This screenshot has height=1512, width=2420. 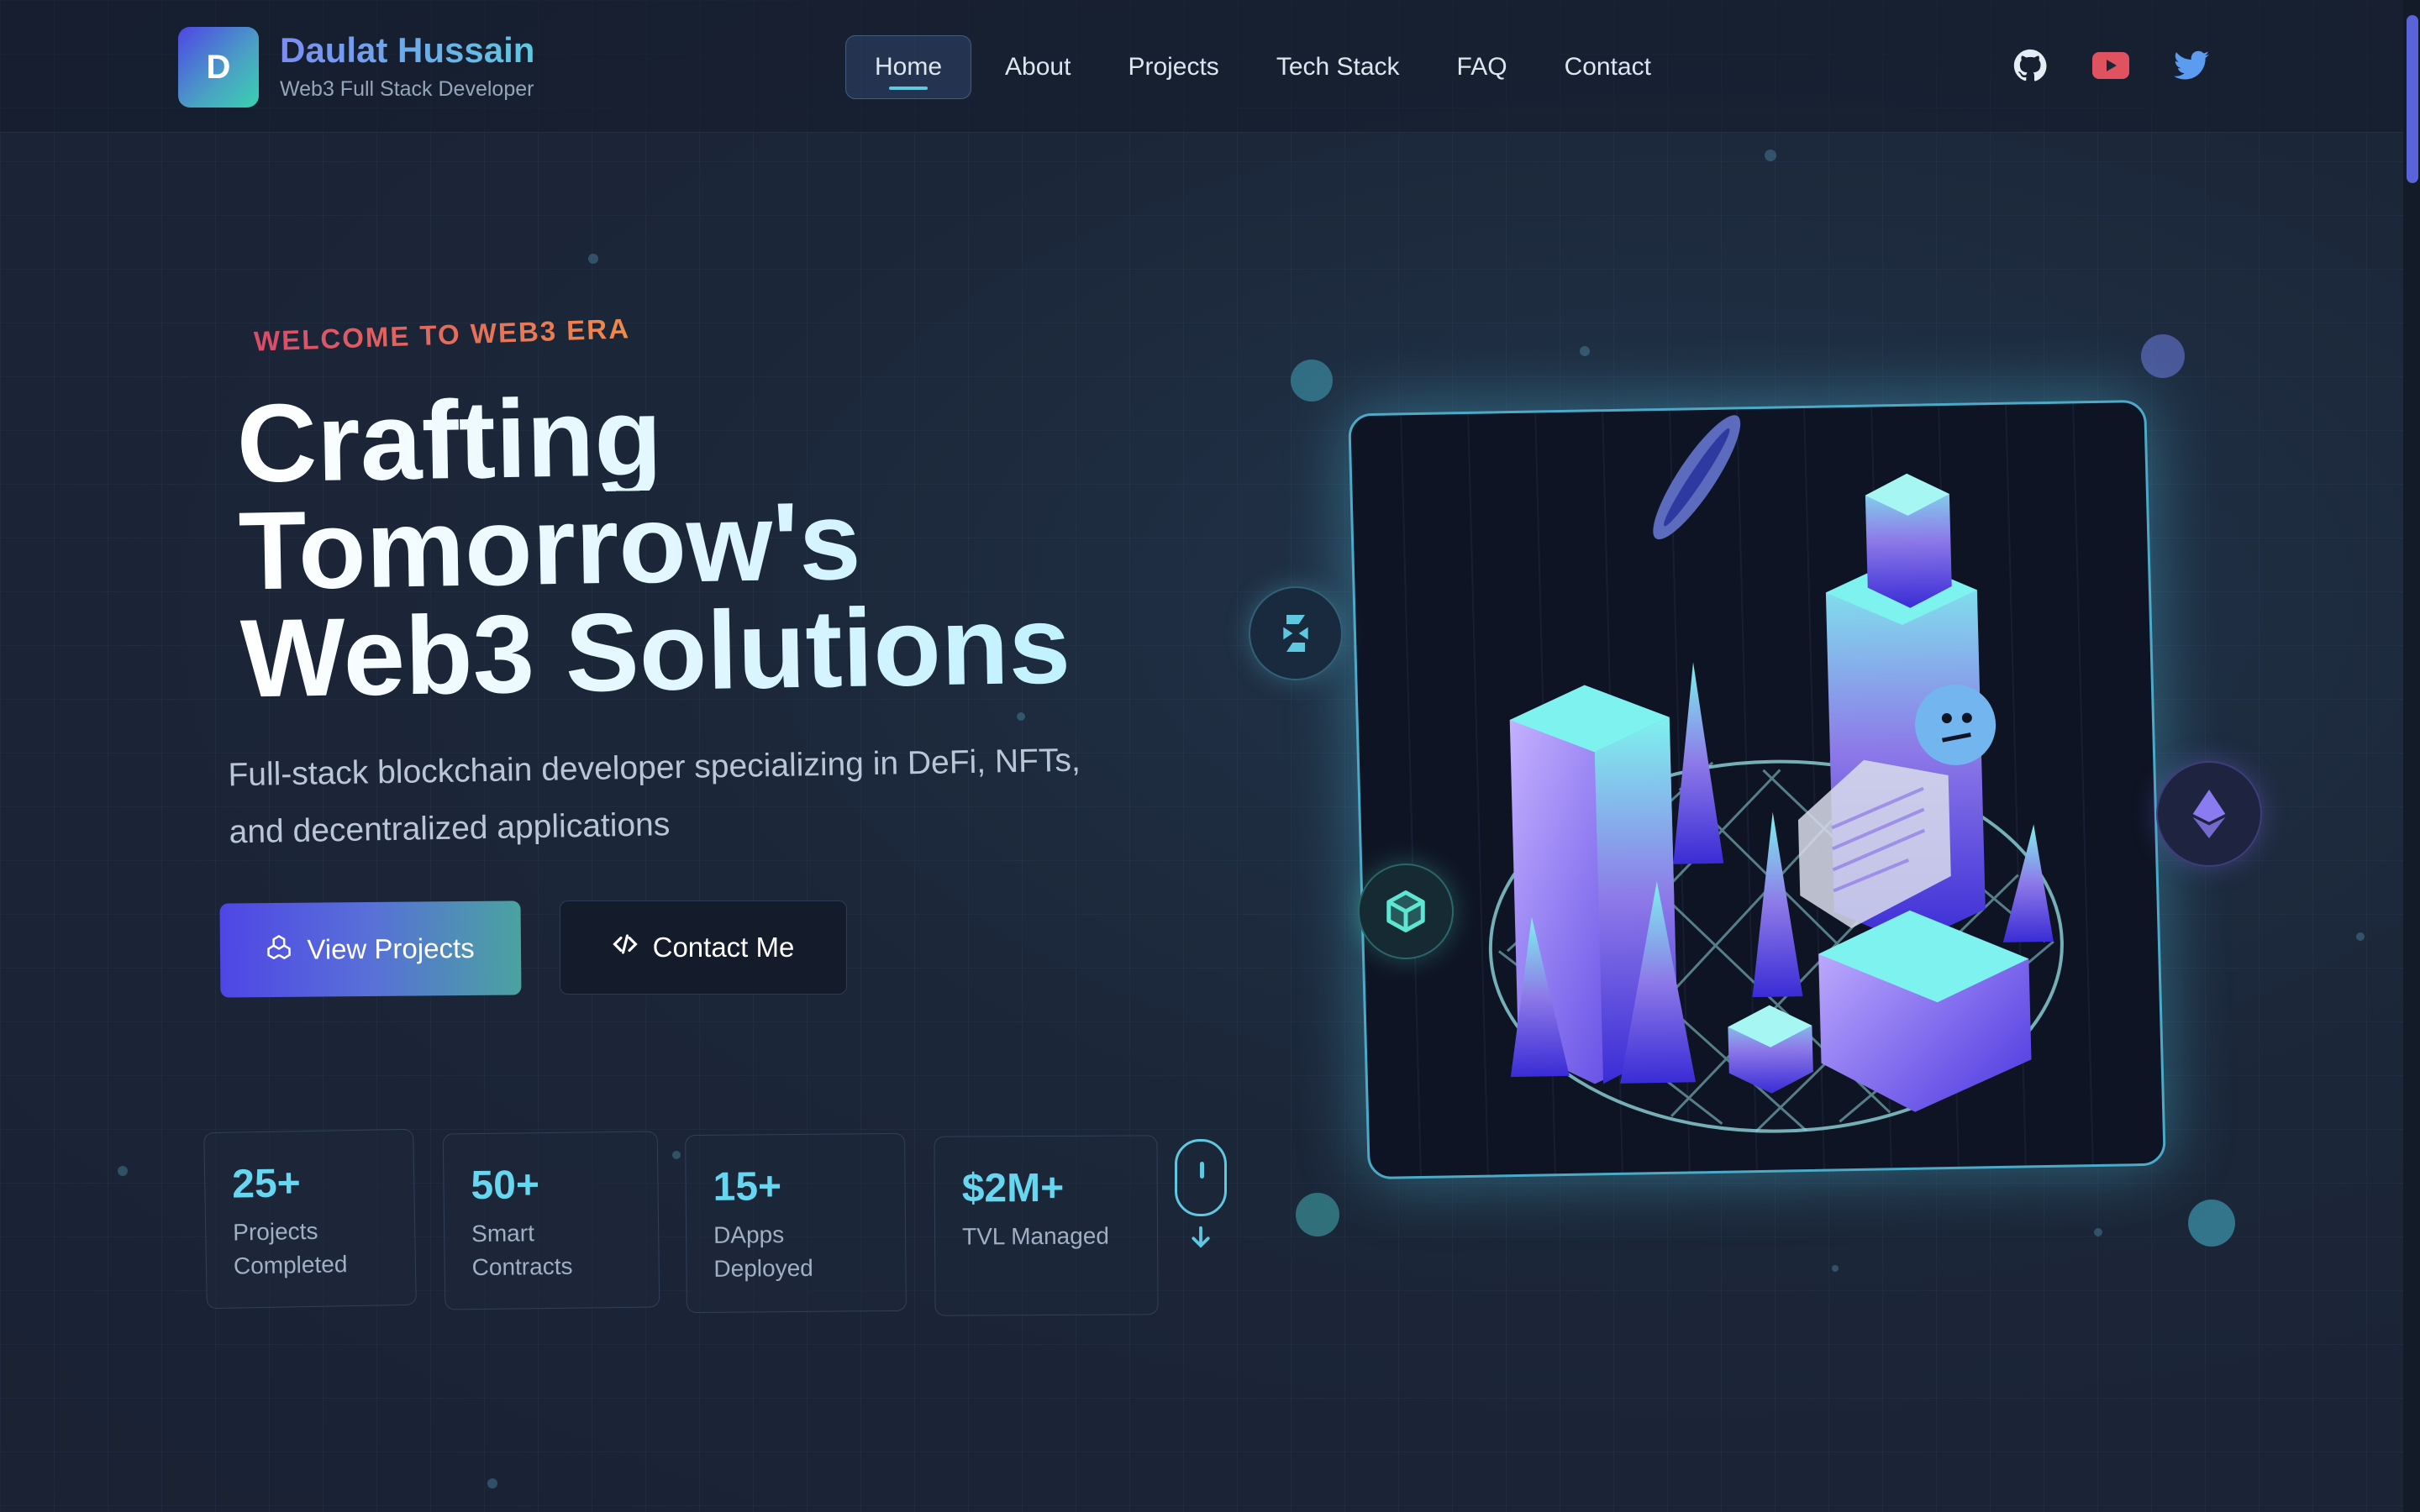 What do you see at coordinates (391, 948) in the screenshot?
I see `view-projects-label: View Projects` at bounding box center [391, 948].